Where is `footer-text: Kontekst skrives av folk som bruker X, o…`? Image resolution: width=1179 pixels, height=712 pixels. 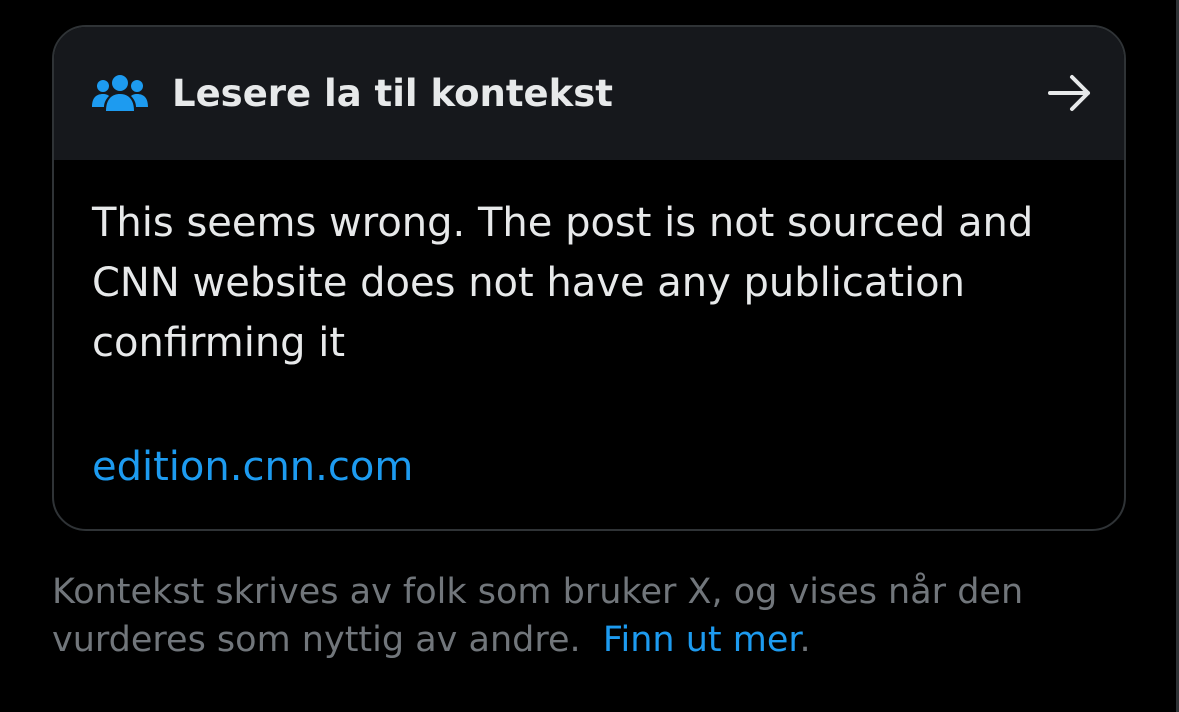 footer-text: Kontekst skrives av folk som bruker X, o… is located at coordinates (538, 616).